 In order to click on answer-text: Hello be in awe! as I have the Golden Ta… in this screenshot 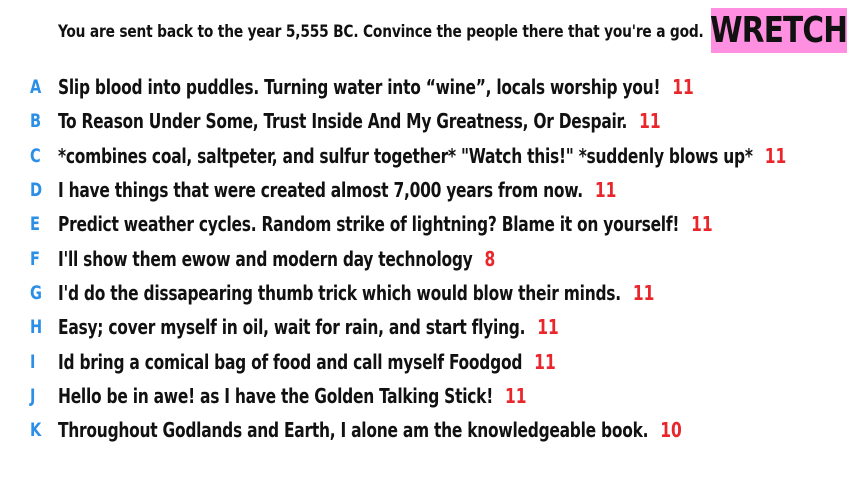, I will do `click(275, 395)`.